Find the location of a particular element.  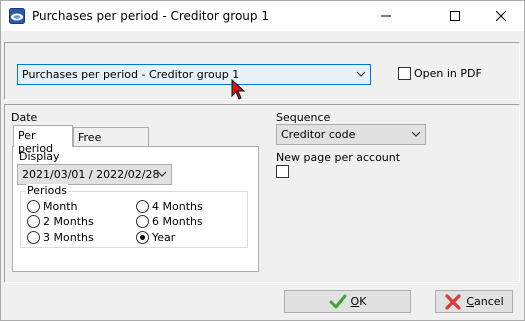

radio-year is located at coordinates (142, 237).